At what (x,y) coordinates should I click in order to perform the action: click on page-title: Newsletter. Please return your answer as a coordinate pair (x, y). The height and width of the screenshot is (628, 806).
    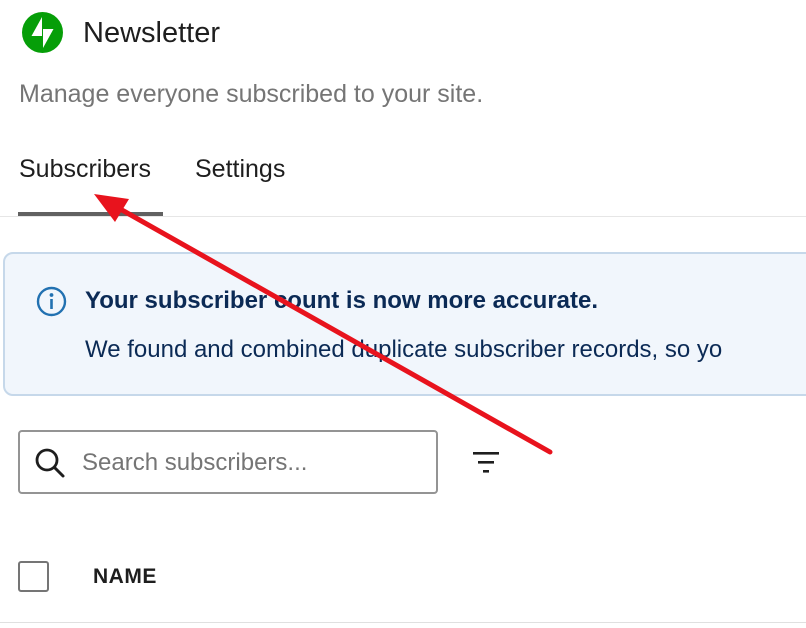
    Looking at the image, I should click on (151, 33).